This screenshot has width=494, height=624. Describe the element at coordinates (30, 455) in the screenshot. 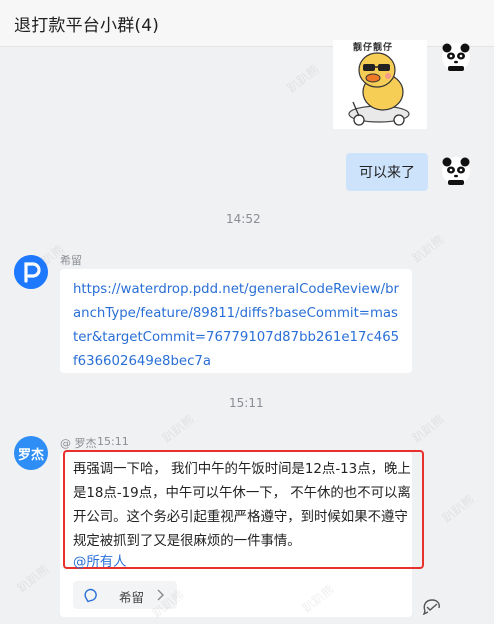

I see `avatar-text: 罗杰` at that location.